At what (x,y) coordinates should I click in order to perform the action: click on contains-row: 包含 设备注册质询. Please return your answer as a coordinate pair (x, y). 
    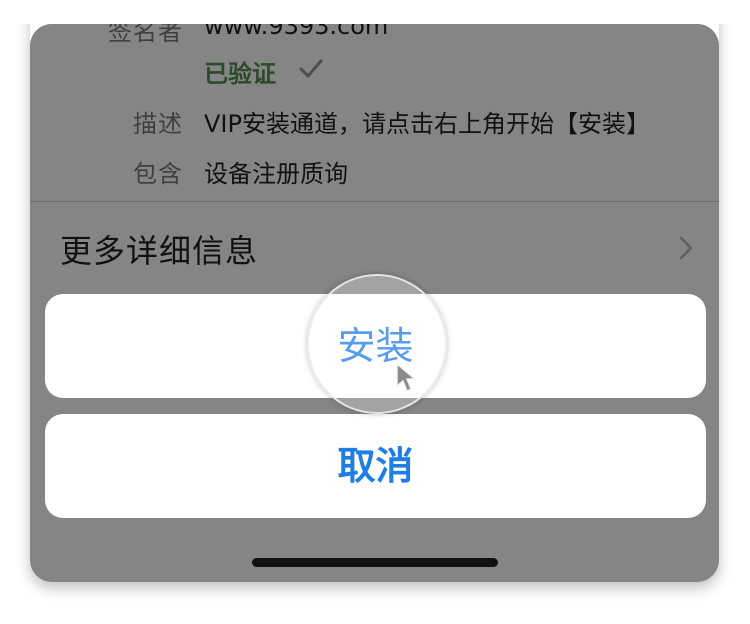
    Looking at the image, I should click on (374, 174).